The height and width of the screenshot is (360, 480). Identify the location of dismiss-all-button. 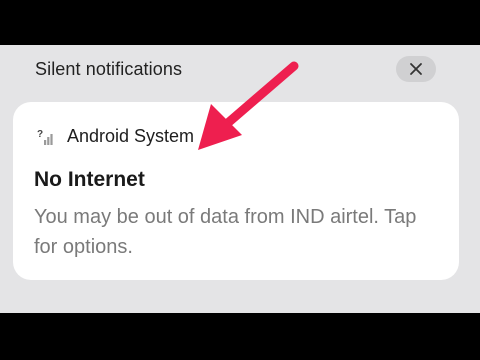
(416, 69).